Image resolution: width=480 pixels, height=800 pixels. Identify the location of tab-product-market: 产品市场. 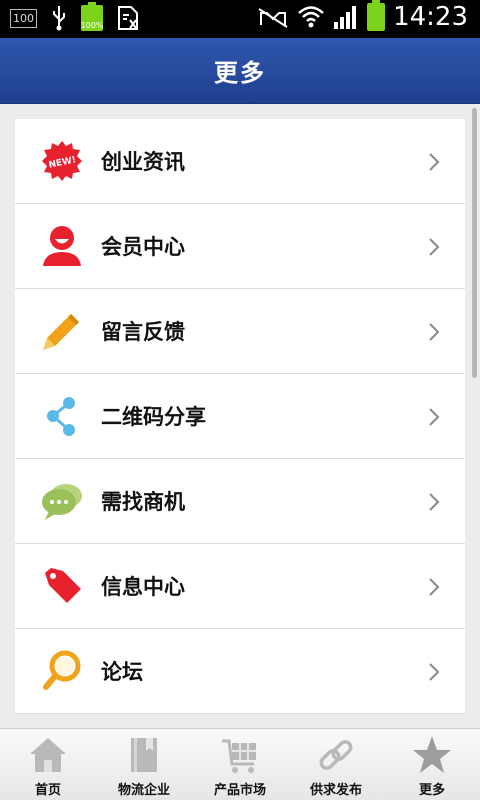
(240, 764).